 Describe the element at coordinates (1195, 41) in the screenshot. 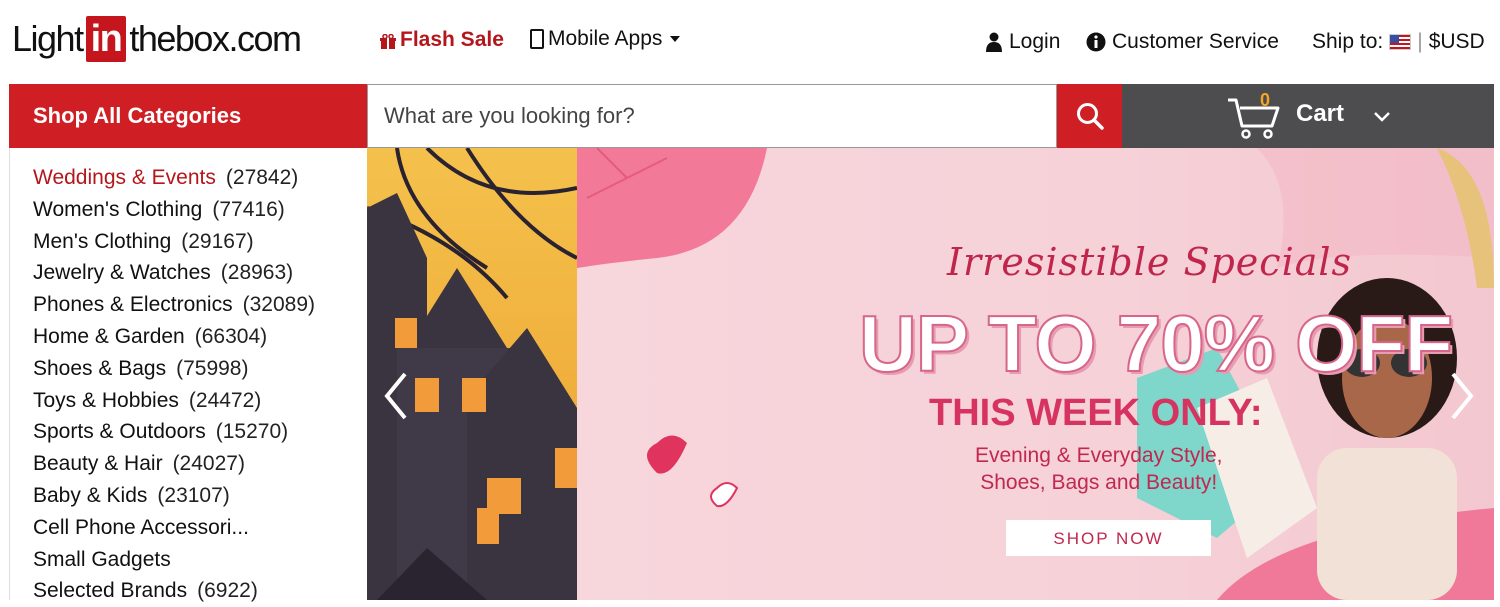

I see `customer-service-label: Customer Service` at that location.